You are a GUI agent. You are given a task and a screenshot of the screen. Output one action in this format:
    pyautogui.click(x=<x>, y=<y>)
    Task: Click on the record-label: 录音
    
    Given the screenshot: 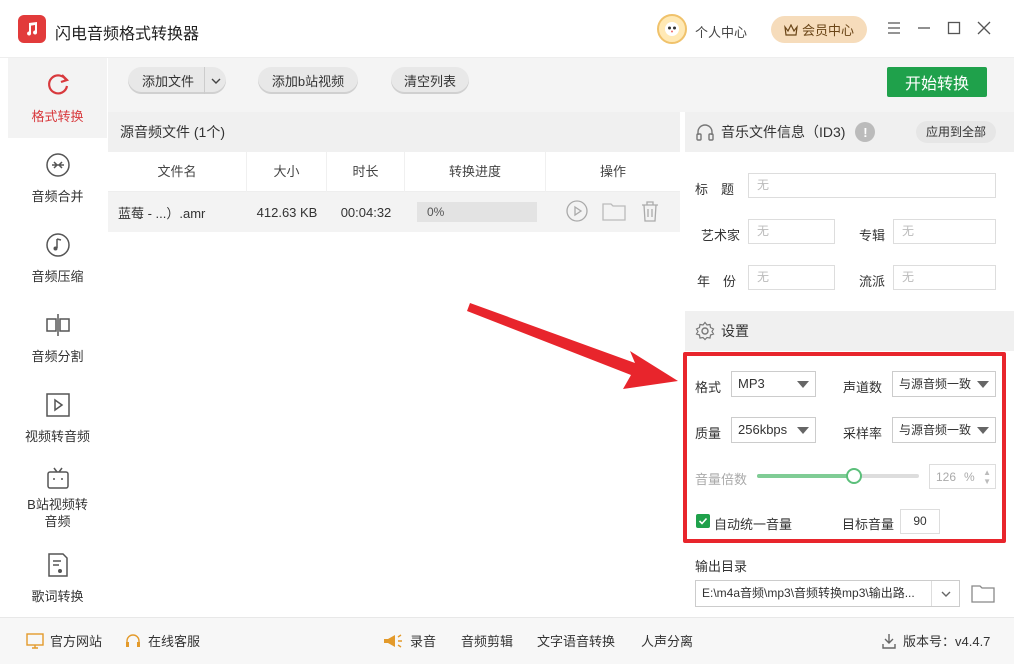 What is the action you would take?
    pyautogui.click(x=423, y=641)
    